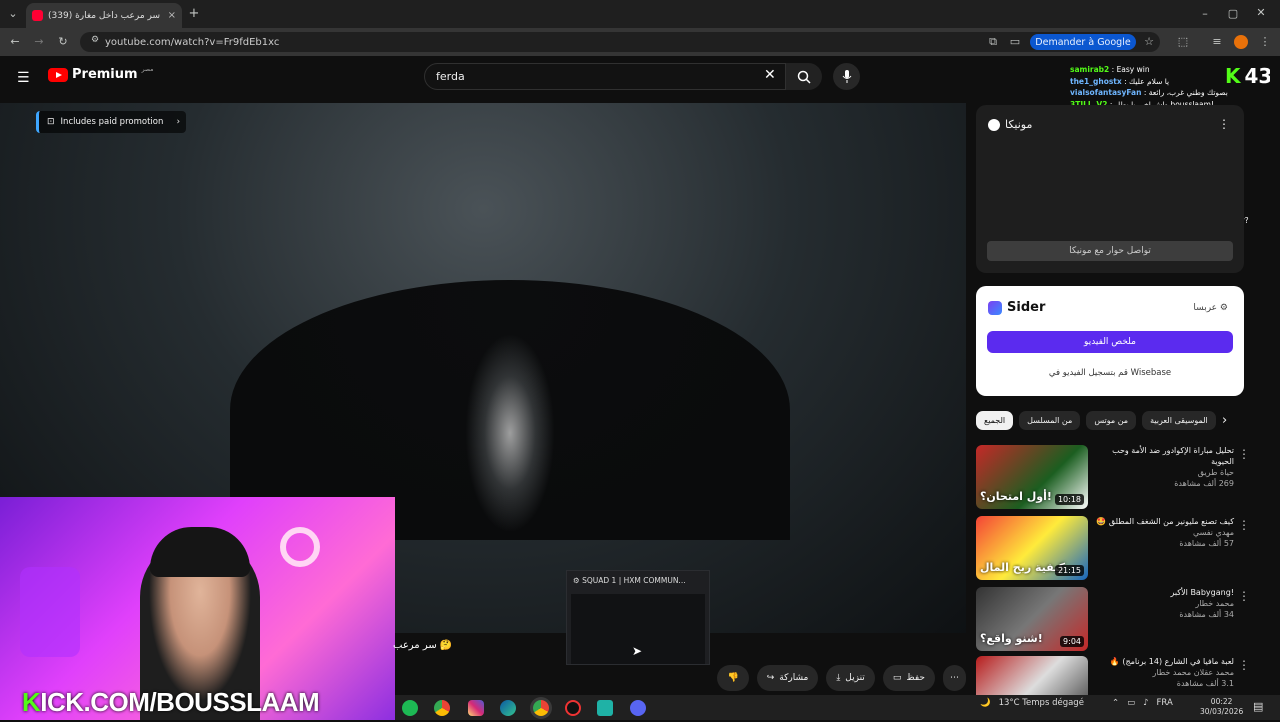 The width and height of the screenshot is (1280, 722). I want to click on chrome-menu-icon: ⋮, so click(1265, 41).